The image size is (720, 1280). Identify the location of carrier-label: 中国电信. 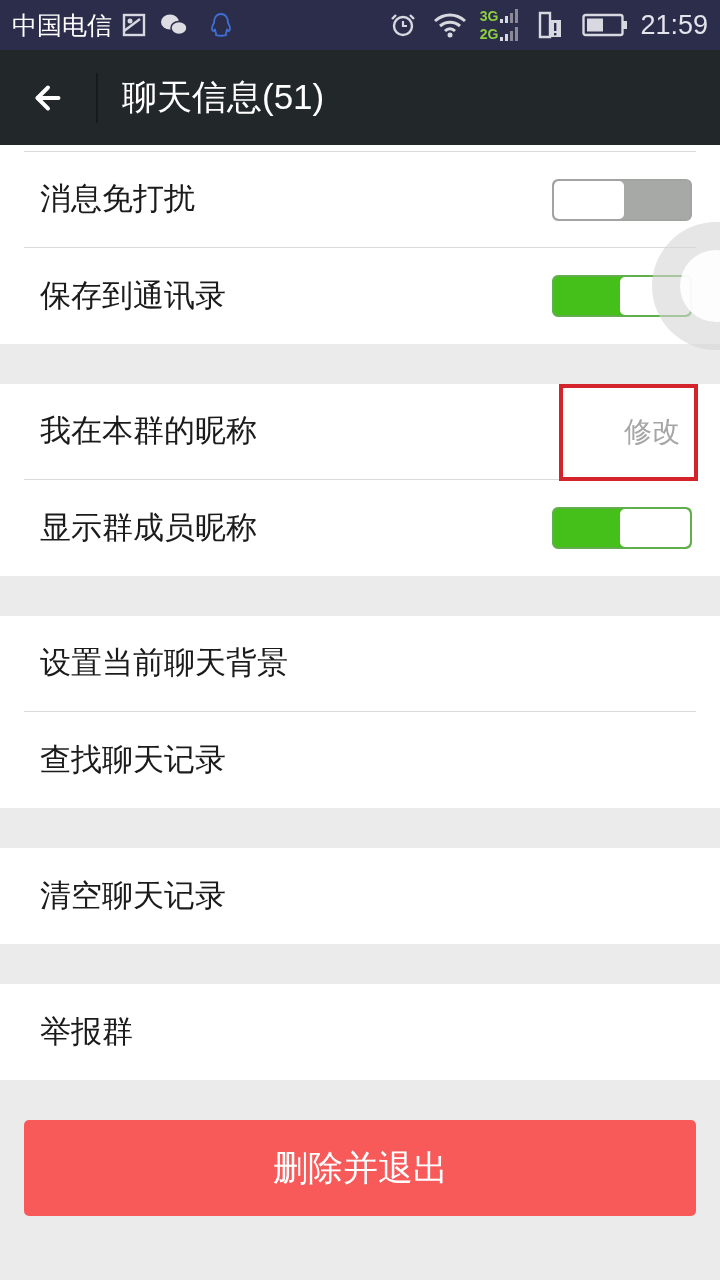
(62, 25).